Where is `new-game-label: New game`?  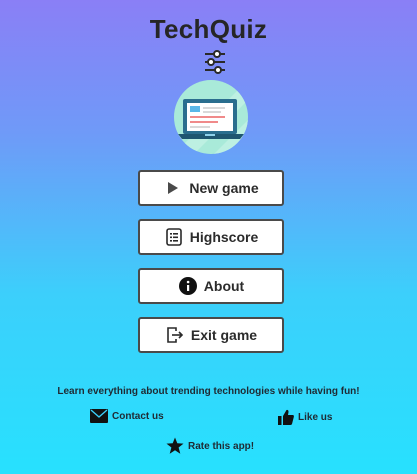
new-game-label: New game is located at coordinates (224, 188).